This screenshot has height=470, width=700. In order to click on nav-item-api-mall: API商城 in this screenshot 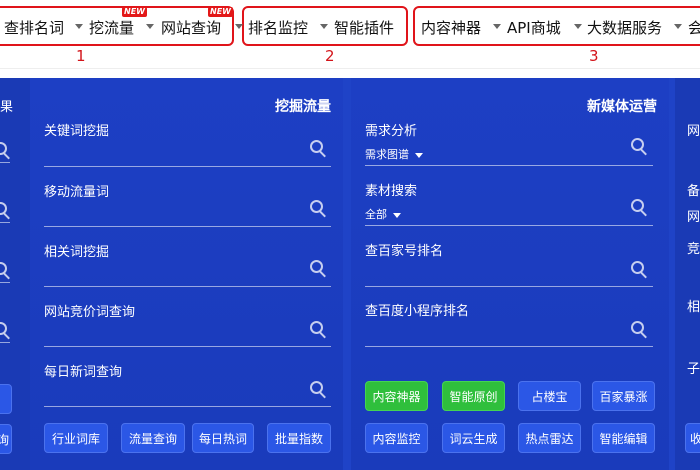, I will do `click(534, 27)`.